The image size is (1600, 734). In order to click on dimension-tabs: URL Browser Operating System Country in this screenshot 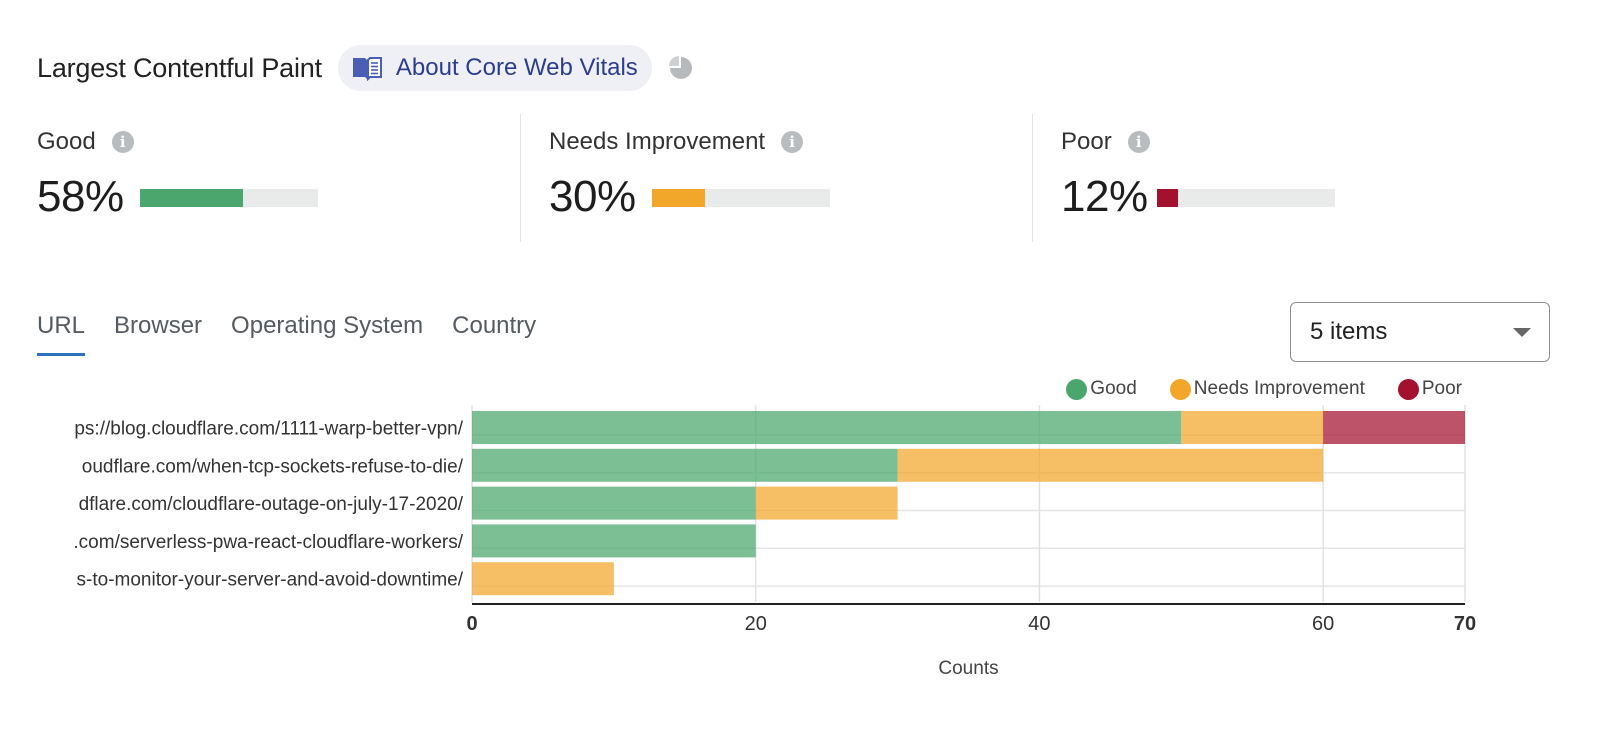, I will do `click(301, 334)`.